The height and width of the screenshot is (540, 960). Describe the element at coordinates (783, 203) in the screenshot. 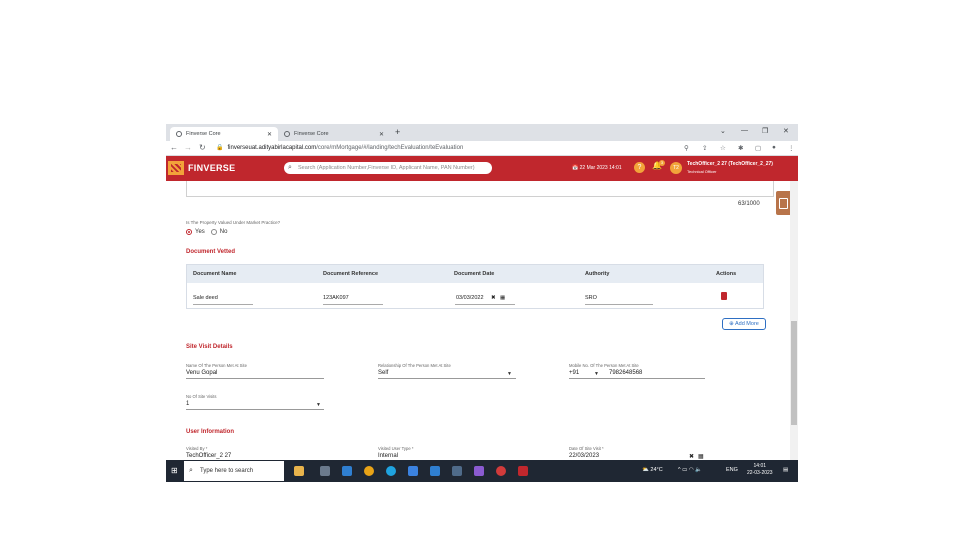

I see `document-side-tab` at that location.